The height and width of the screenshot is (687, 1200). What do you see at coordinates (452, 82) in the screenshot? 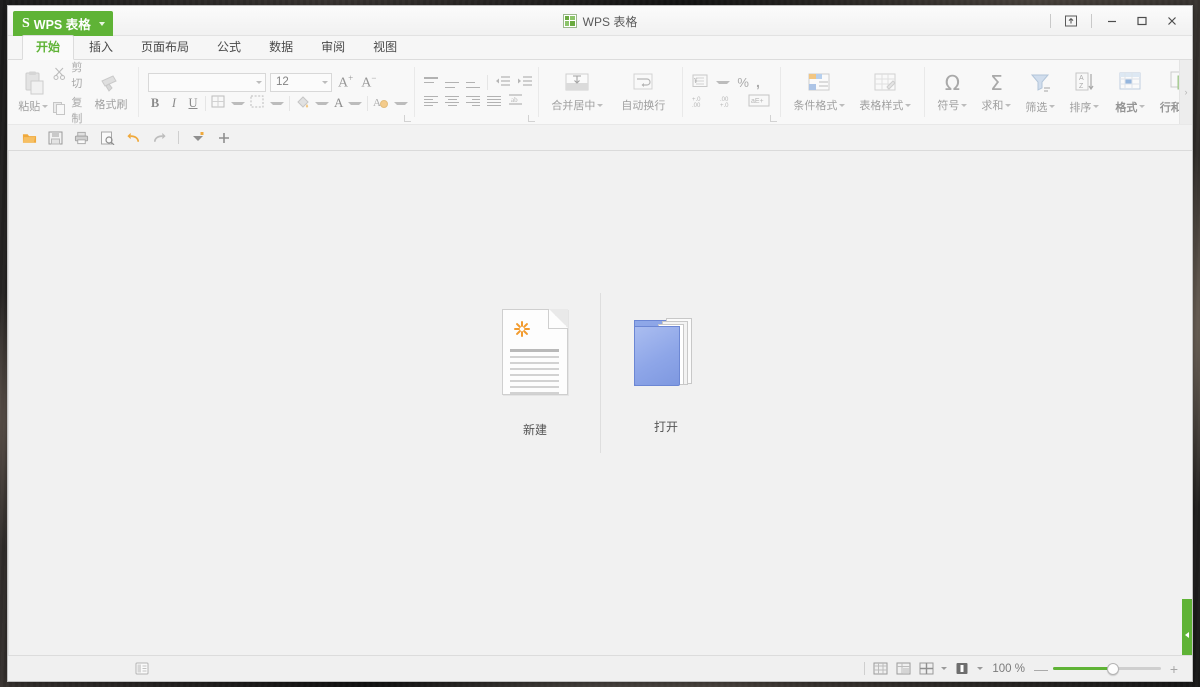
I see `align-middle-button` at bounding box center [452, 82].